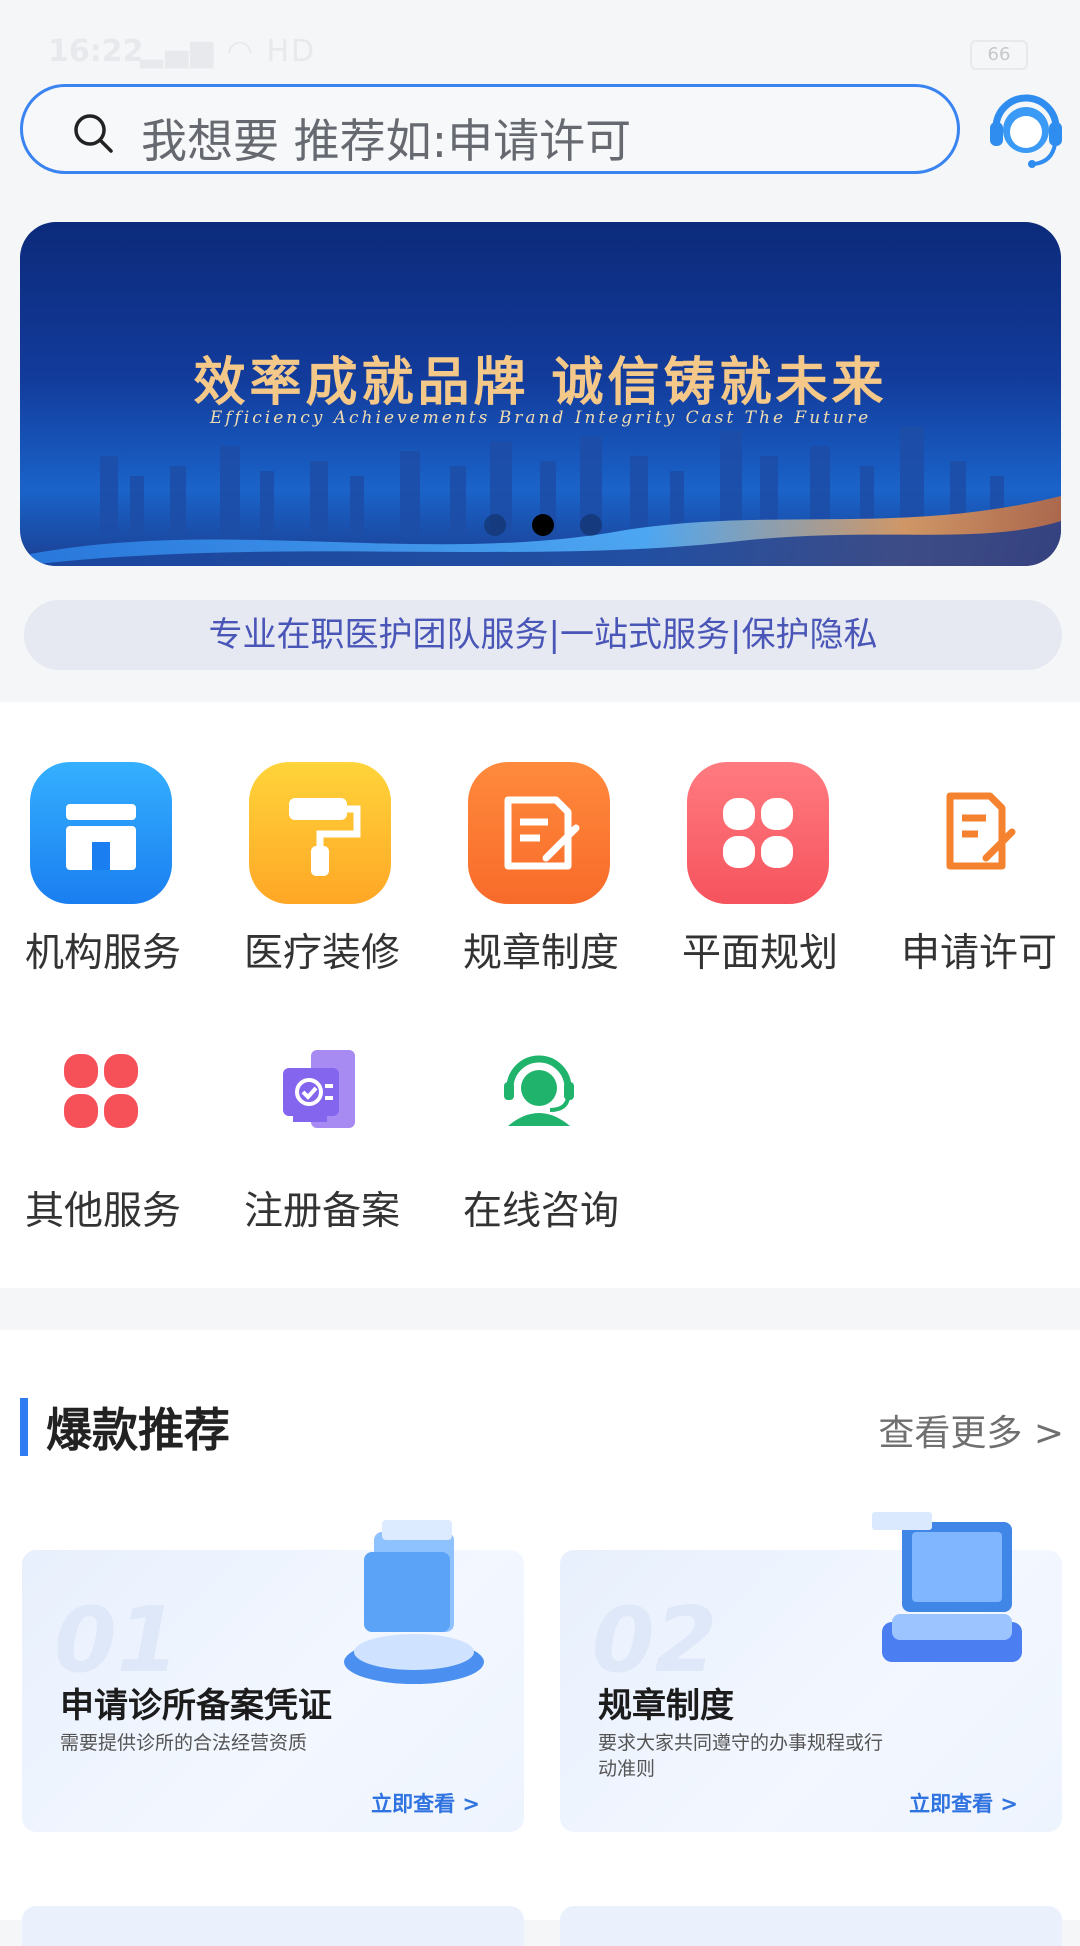 Image resolution: width=1080 pixels, height=1946 pixels. I want to click on headset-agent-icon, so click(539, 1090).